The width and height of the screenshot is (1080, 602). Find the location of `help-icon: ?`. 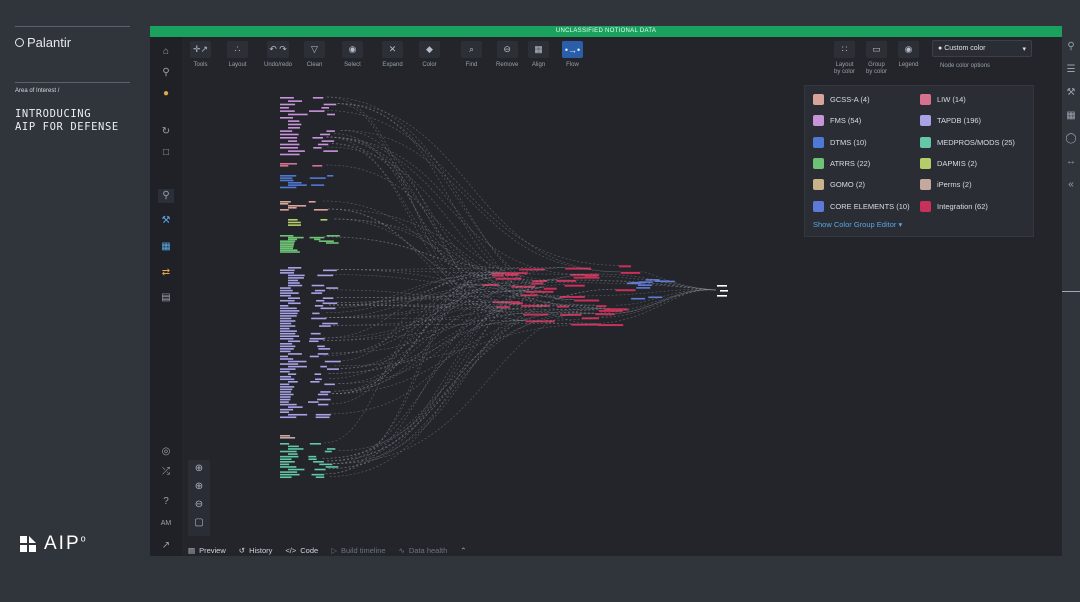

help-icon: ? is located at coordinates (166, 502).